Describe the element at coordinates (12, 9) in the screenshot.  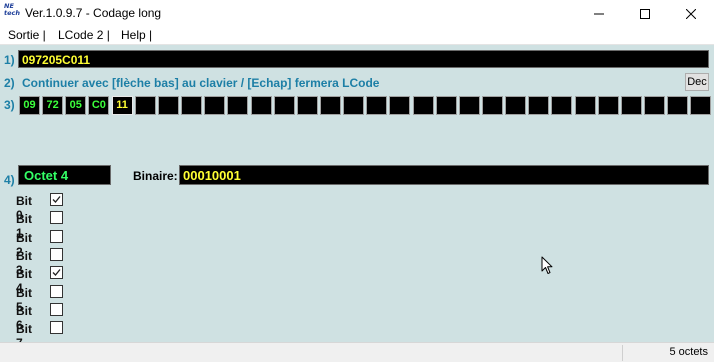
I see `app-logo: NE tech` at that location.